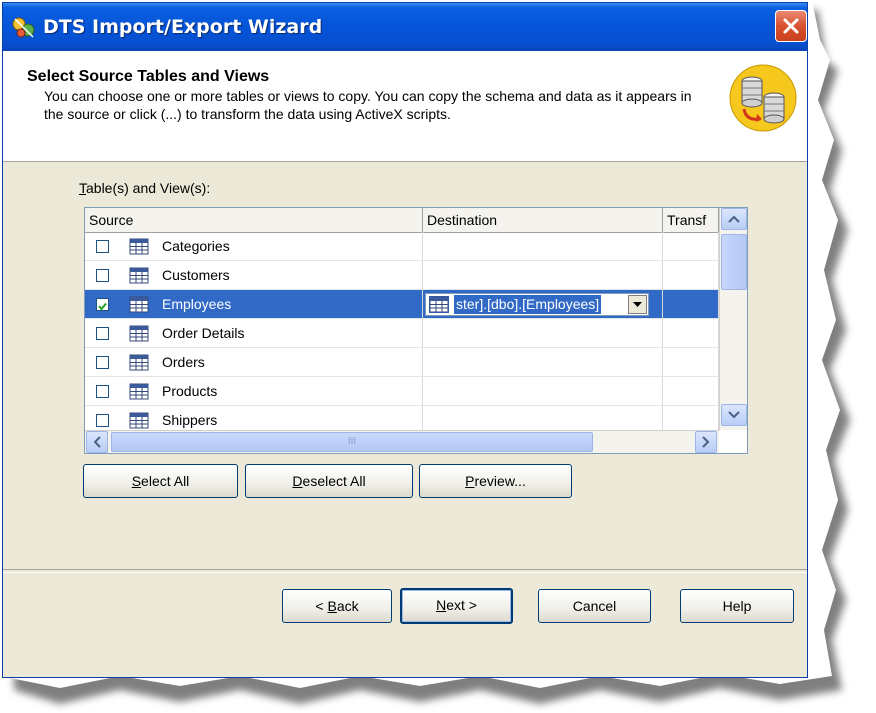 This screenshot has width=876, height=713. Describe the element at coordinates (733, 319) in the screenshot. I see `vertical-scrollbar` at that location.